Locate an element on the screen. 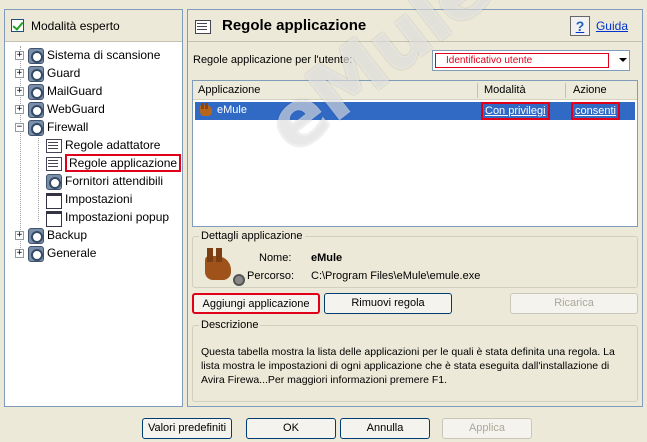  application-name: eMule is located at coordinates (232, 110).